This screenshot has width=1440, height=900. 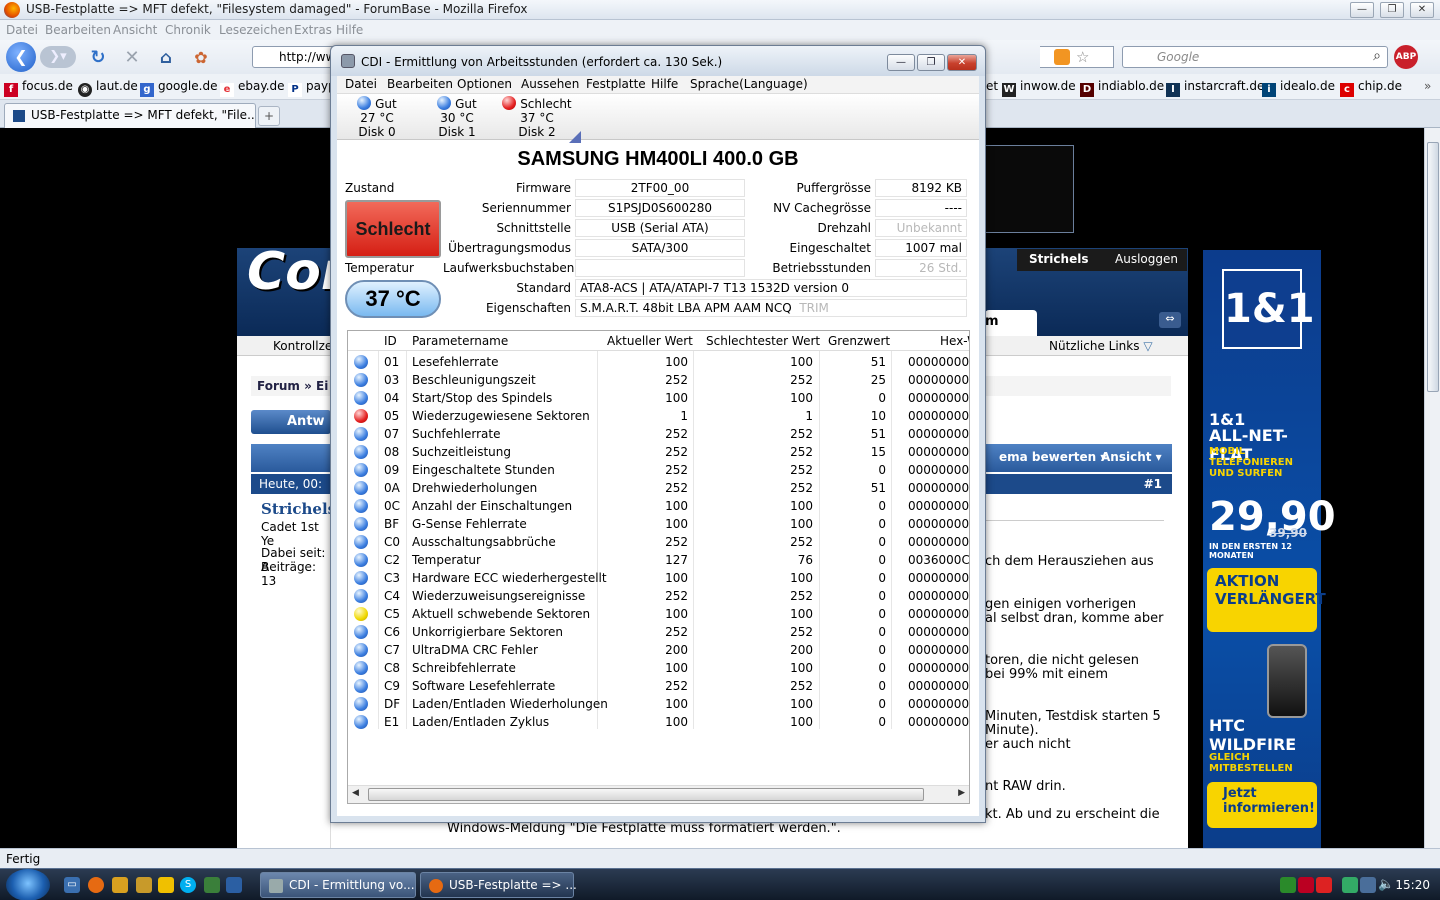 I want to click on folder-launch-icon, so click(x=166, y=885).